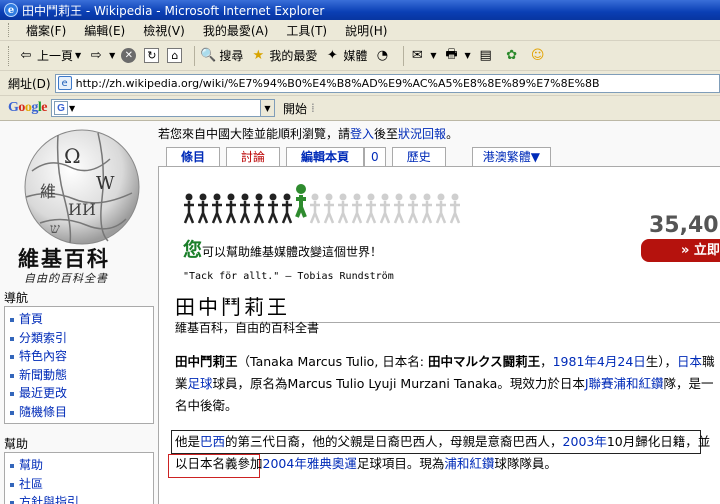  What do you see at coordinates (81, 484) in the screenshot?
I see `sidebar-item-community: 社區` at bounding box center [81, 484].